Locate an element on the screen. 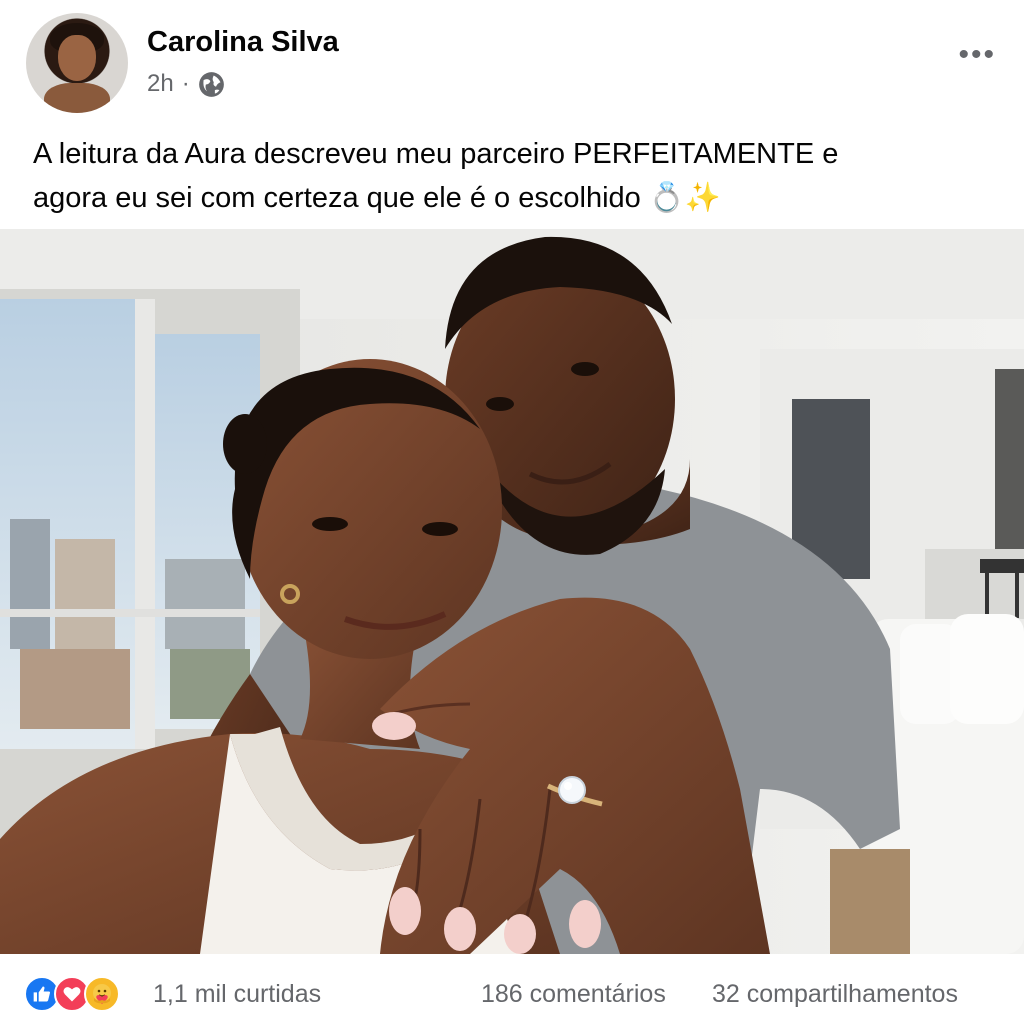 This screenshot has height=1024, width=1024. avatar is located at coordinates (77, 63).